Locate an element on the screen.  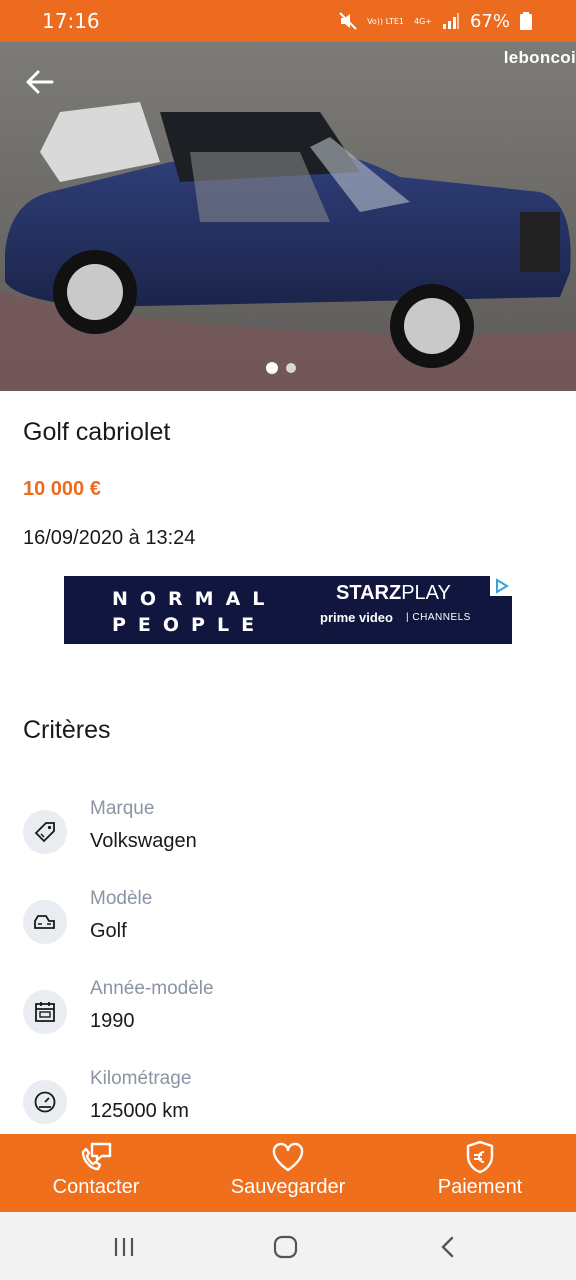
save-label: Sauvegarder is located at coordinates (288, 1187).